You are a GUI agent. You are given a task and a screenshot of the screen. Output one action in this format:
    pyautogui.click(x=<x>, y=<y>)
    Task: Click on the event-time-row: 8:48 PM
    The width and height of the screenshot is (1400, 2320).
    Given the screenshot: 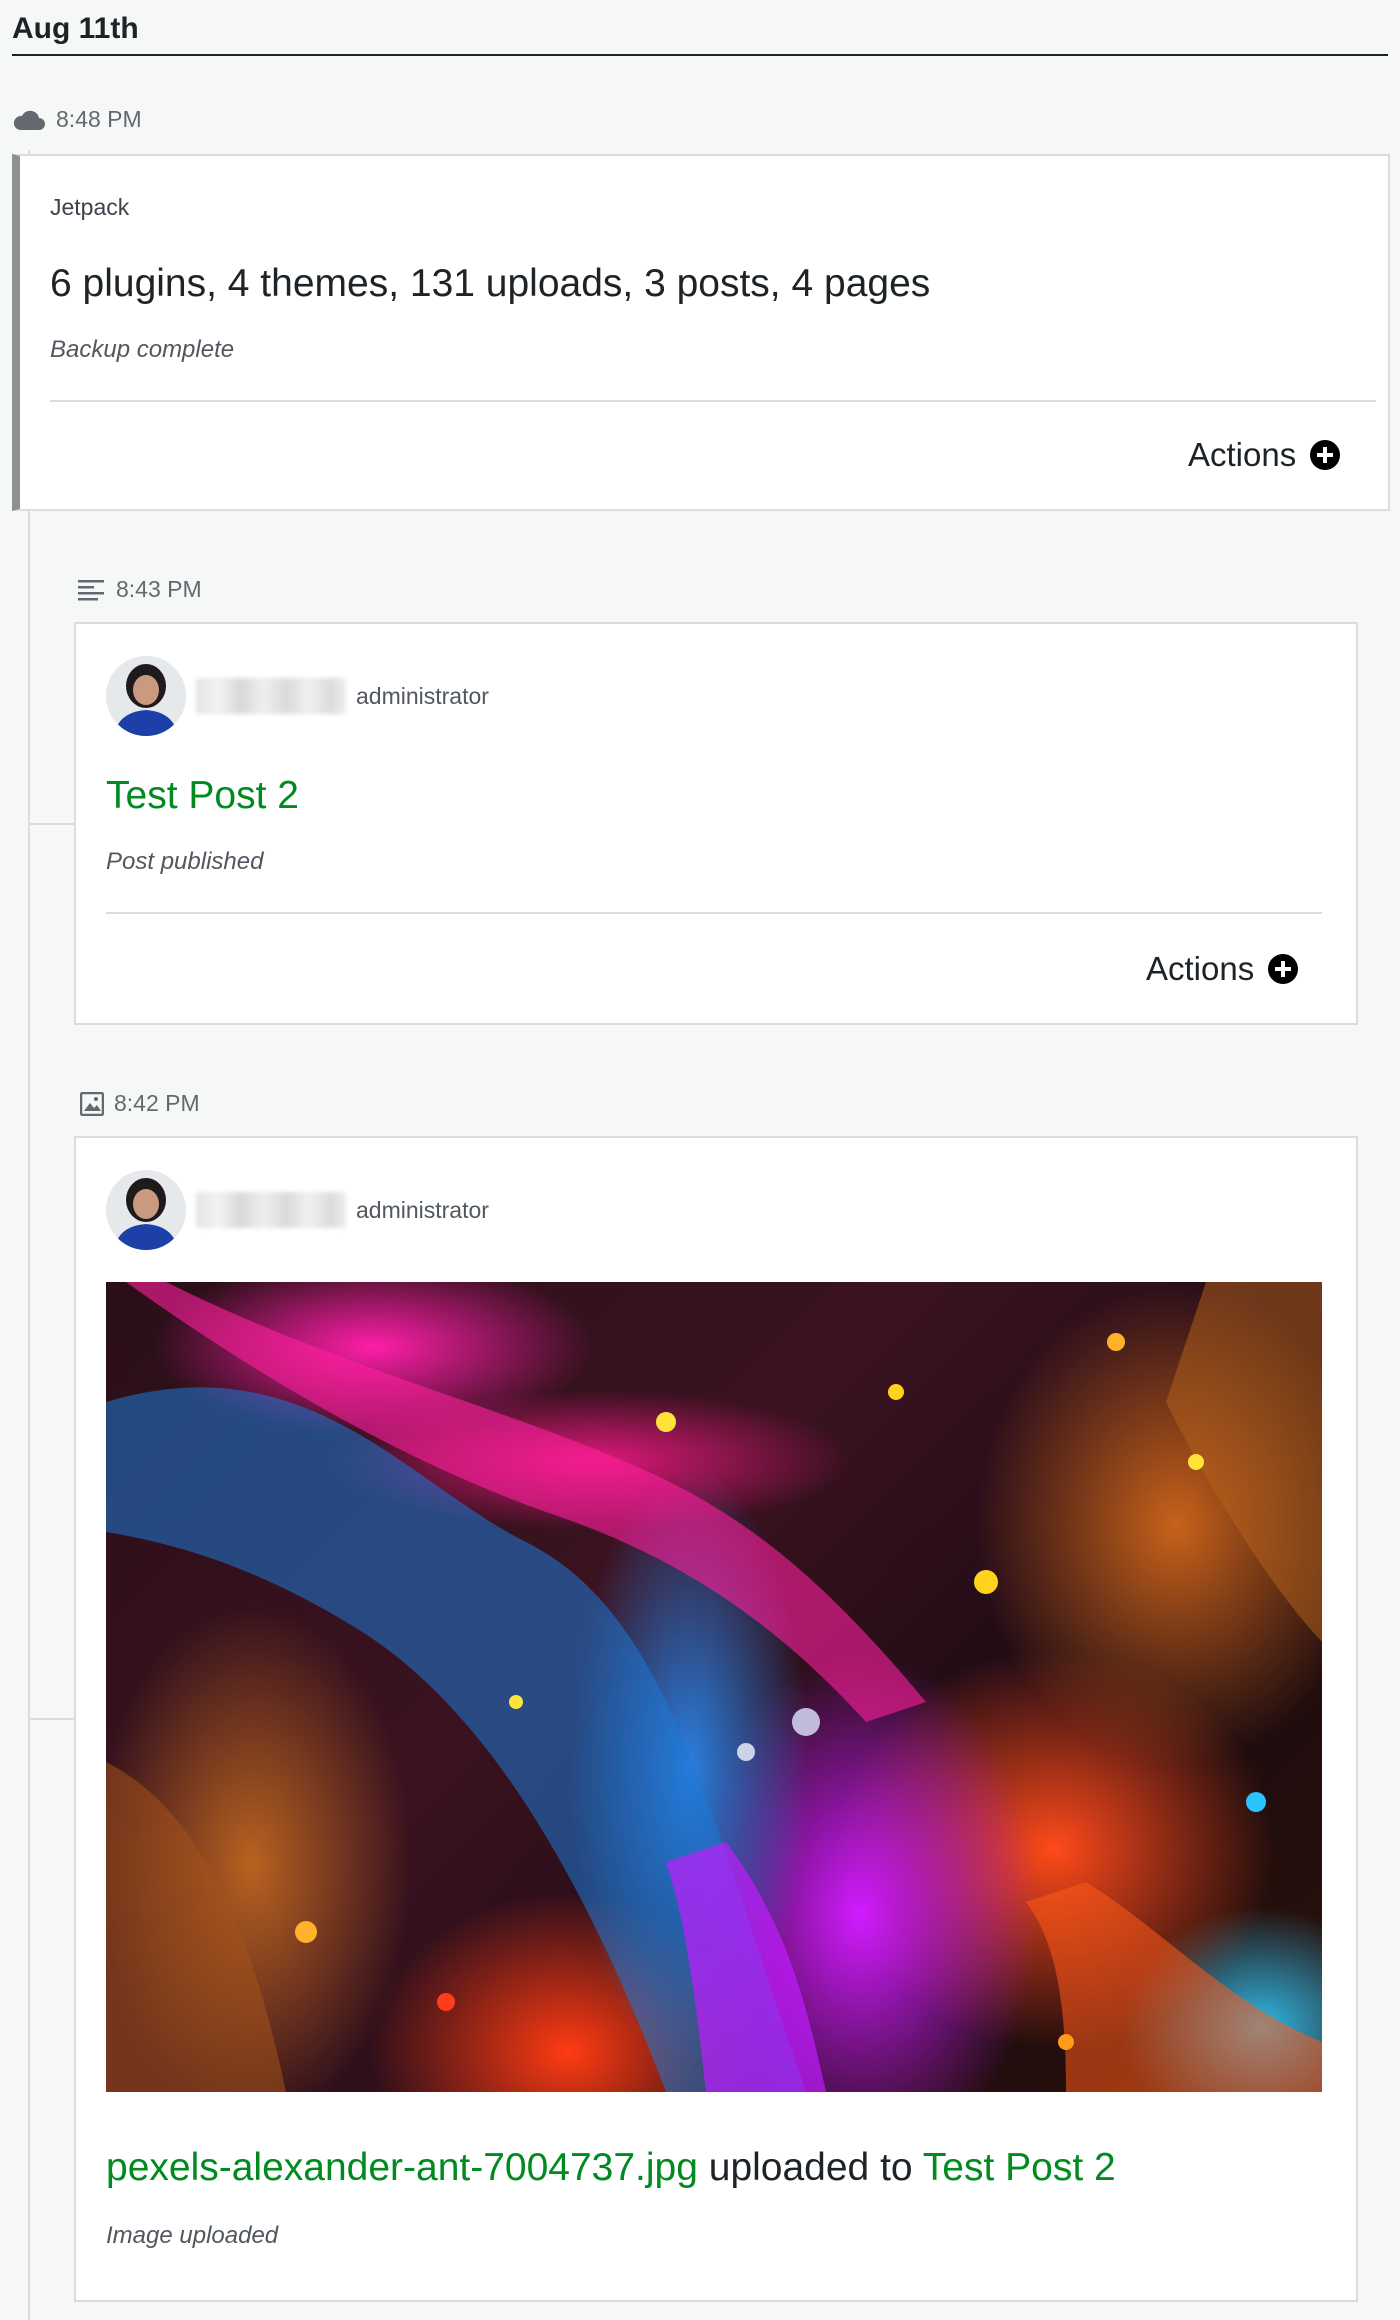 What is the action you would take?
    pyautogui.click(x=77, y=119)
    